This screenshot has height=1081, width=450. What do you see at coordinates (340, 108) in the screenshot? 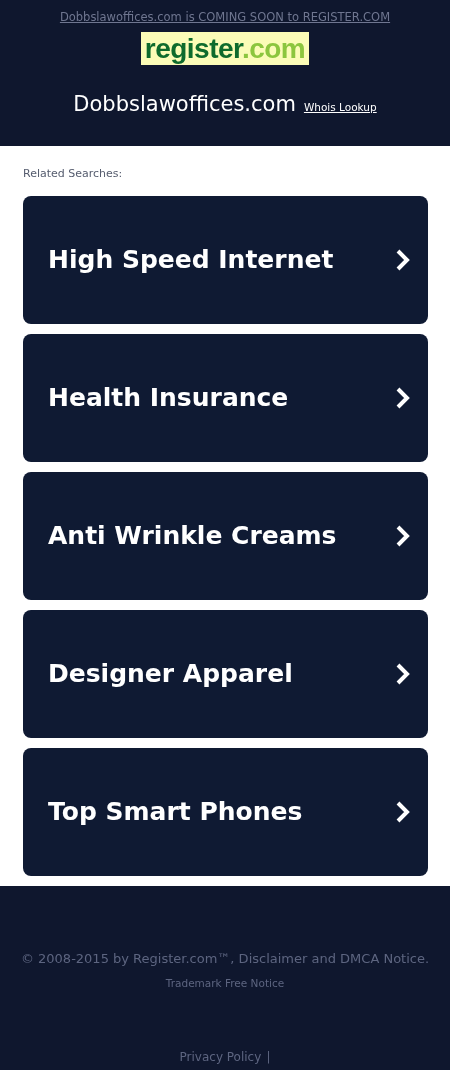
I see `whois-lookup-link: Whois Lookup` at bounding box center [340, 108].